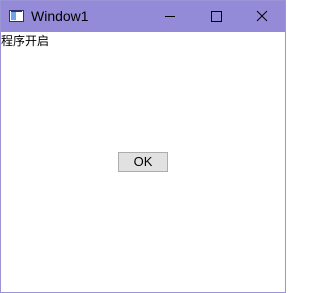  I want to click on minimize-icon, so click(170, 16).